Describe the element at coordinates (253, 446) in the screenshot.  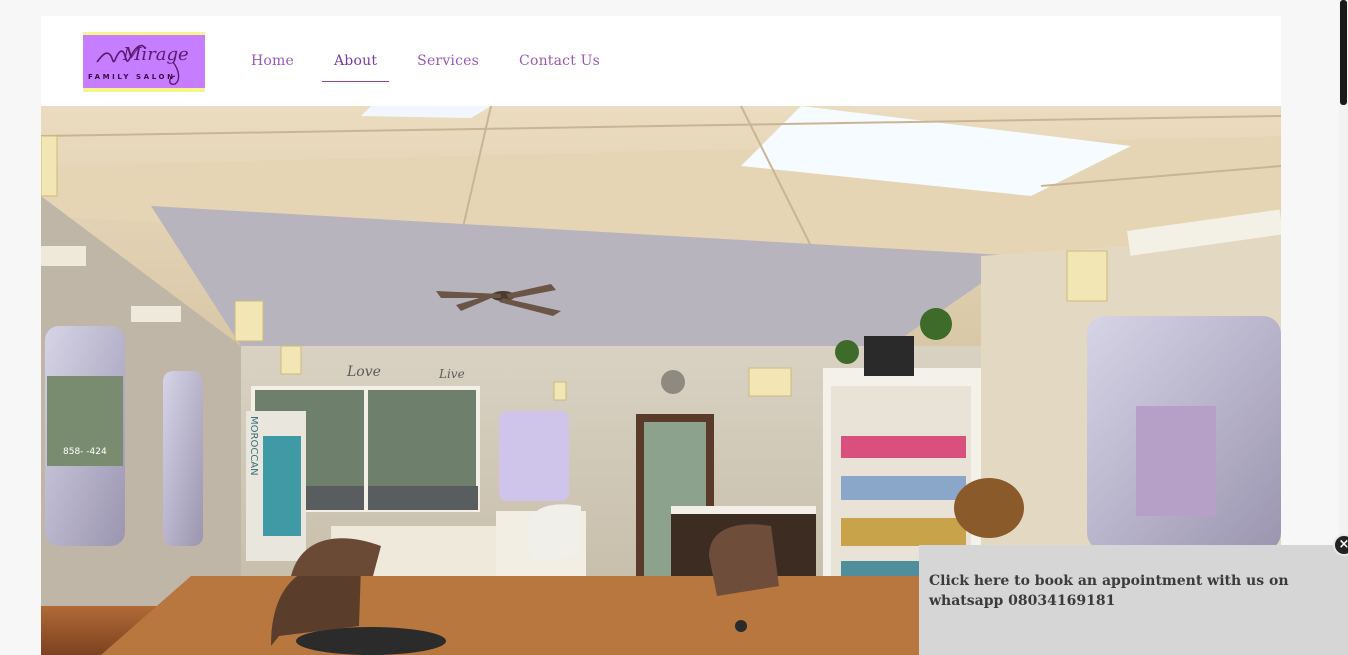
I see `product-sign: MOROCCAN` at that location.